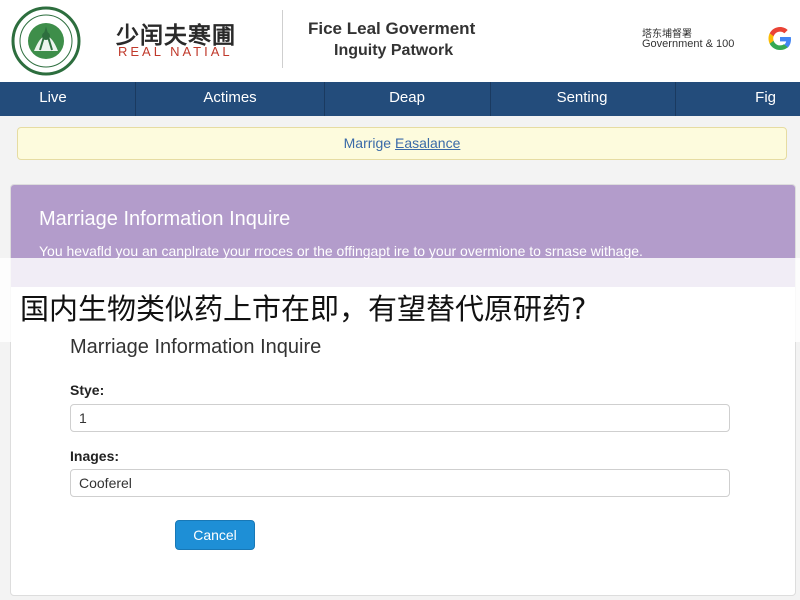 The width and height of the screenshot is (800, 600). I want to click on images-label: Inages:, so click(95, 456).